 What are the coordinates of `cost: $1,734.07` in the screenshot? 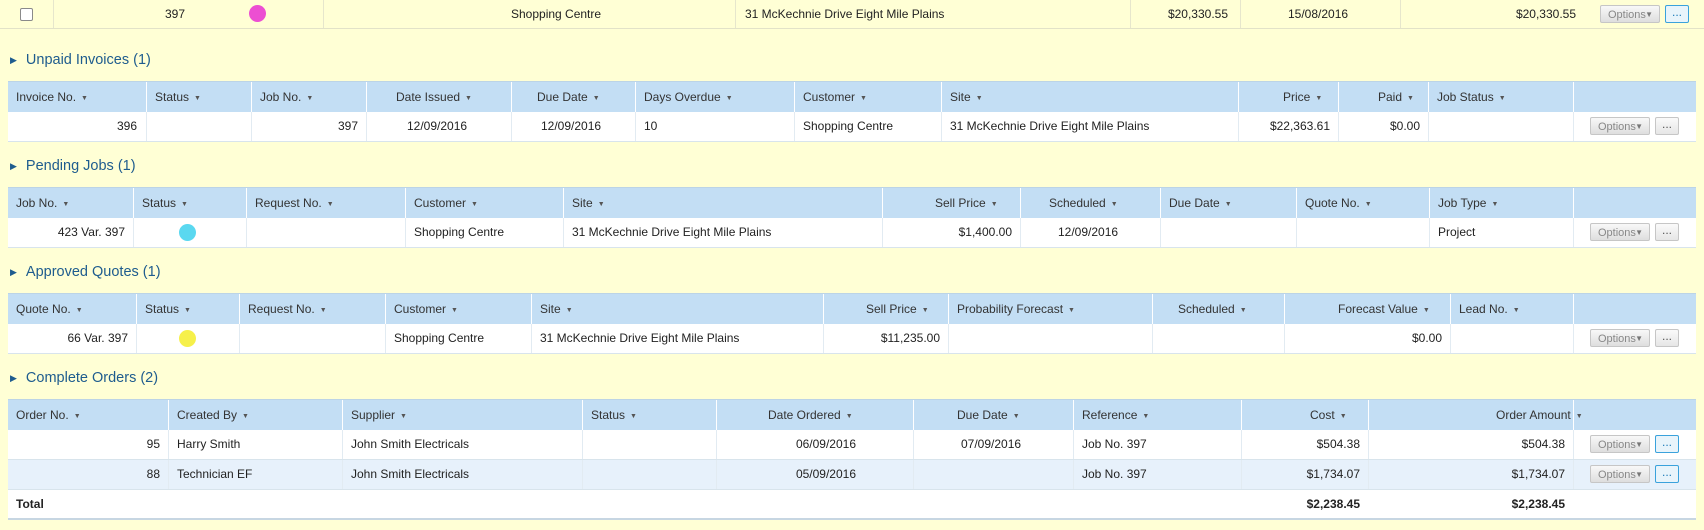 It's located at (1333, 474).